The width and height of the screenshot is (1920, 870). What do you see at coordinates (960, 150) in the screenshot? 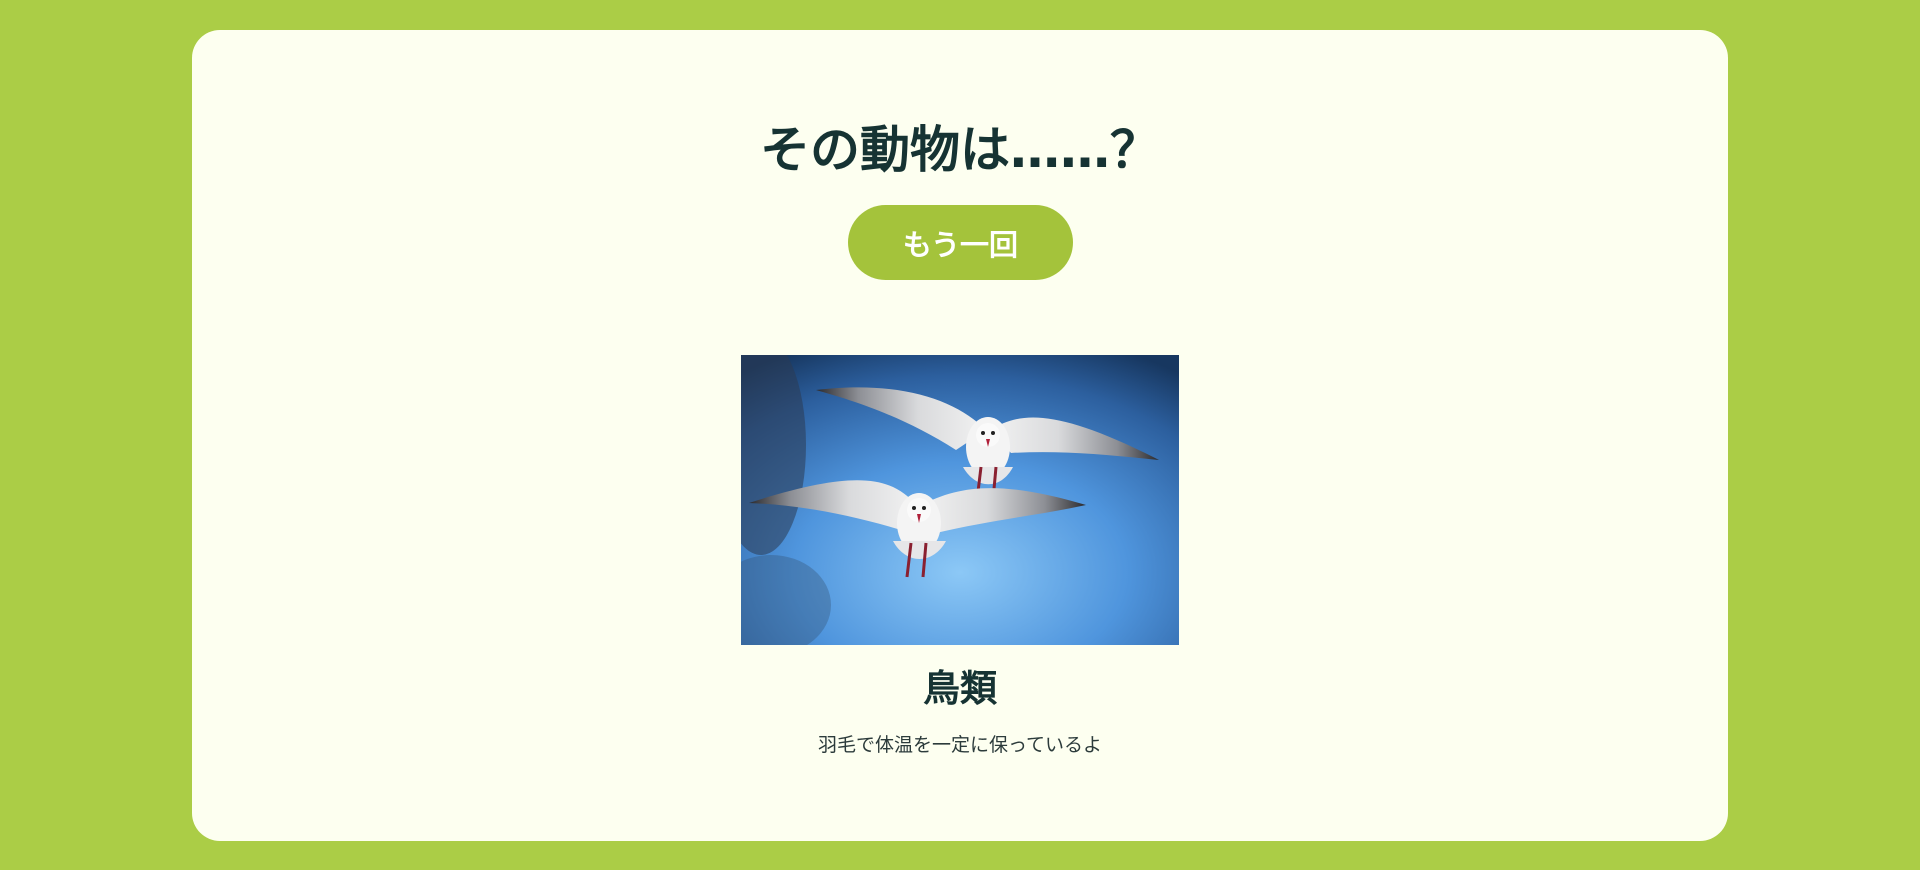
I see `page-title: その動物は……？` at bounding box center [960, 150].